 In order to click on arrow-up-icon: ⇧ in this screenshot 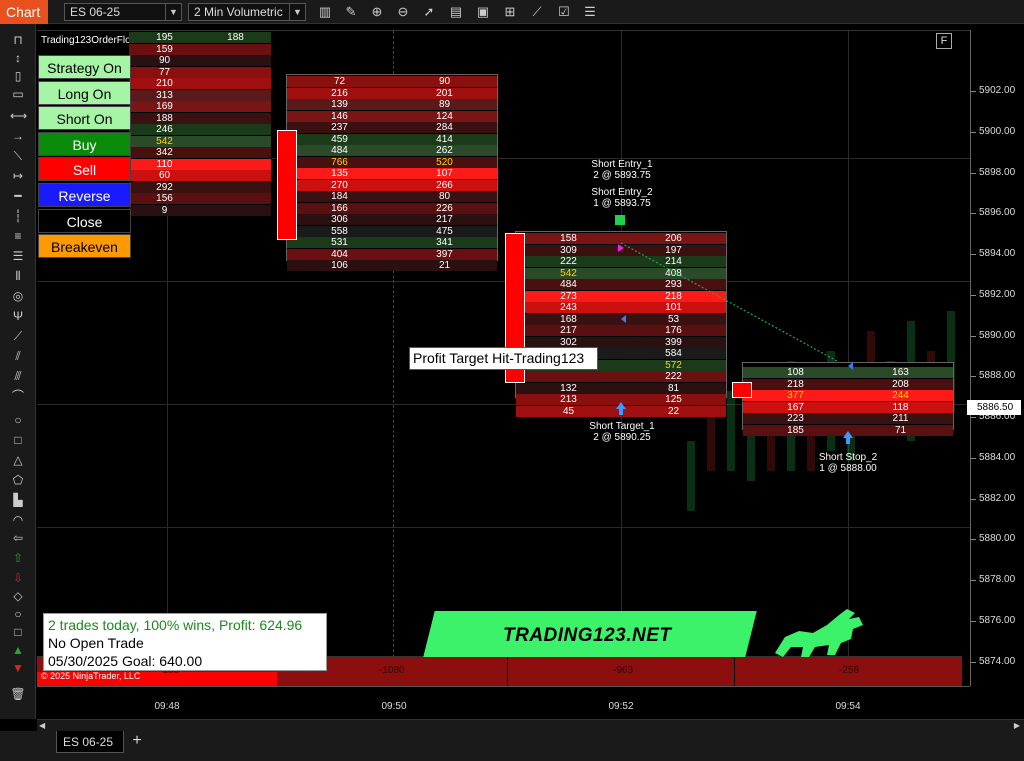, I will do `click(18, 558)`.